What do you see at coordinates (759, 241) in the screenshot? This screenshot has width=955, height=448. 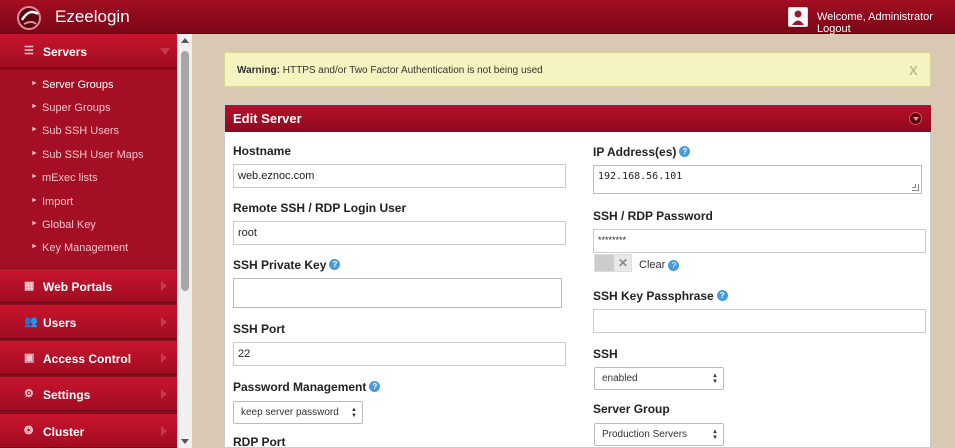 I see `password-input: ********` at bounding box center [759, 241].